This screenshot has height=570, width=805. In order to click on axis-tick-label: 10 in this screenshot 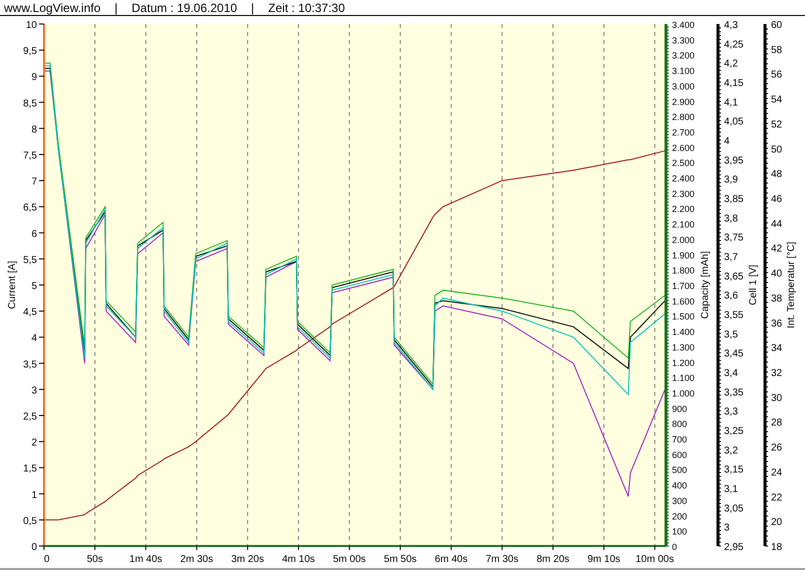, I will do `click(31, 25)`.